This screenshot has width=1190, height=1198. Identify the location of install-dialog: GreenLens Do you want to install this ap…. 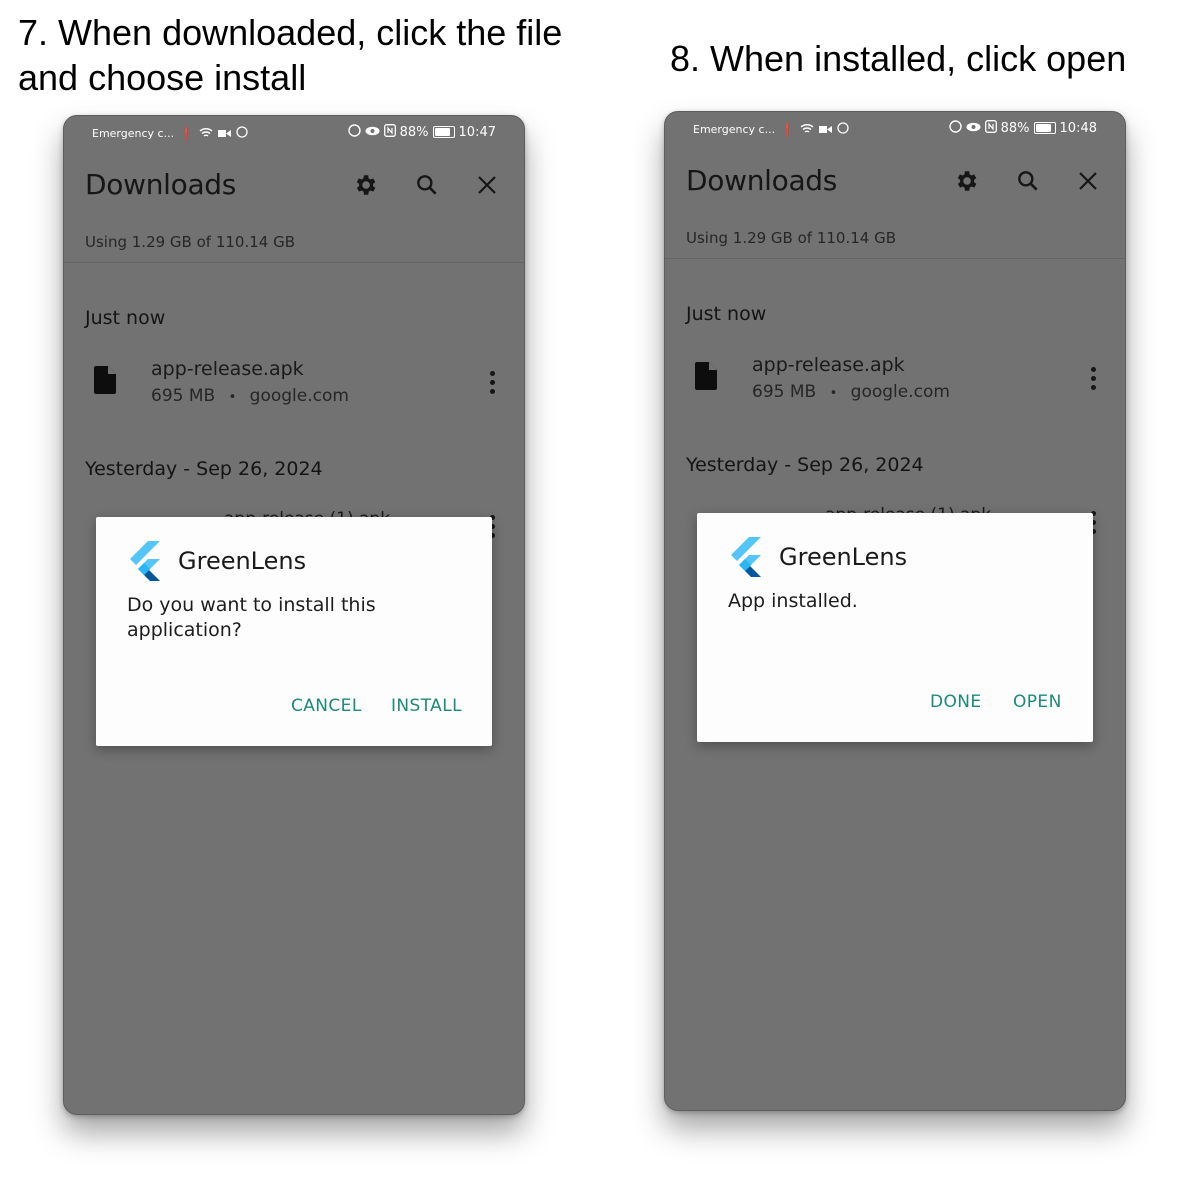
(294, 631).